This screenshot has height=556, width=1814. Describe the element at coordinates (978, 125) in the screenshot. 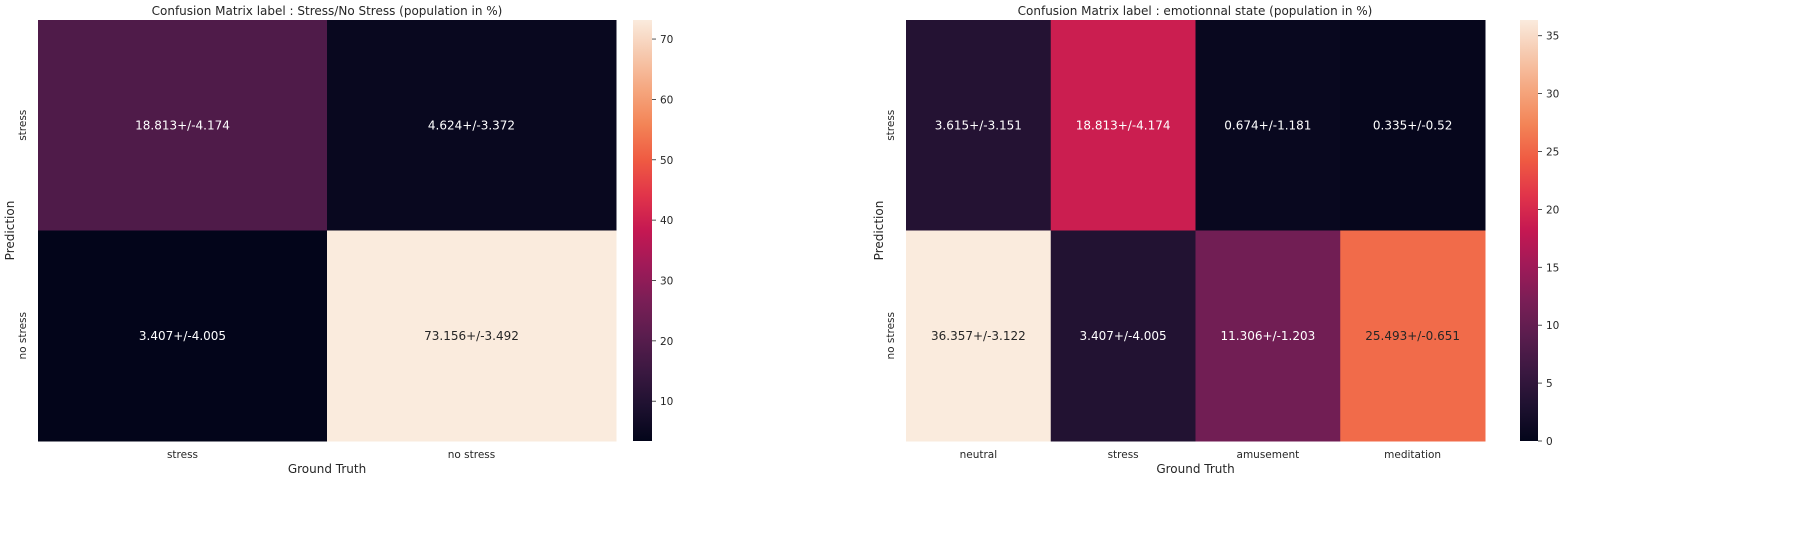

I see `cell-annotation: 3.615+/-3.151` at that location.